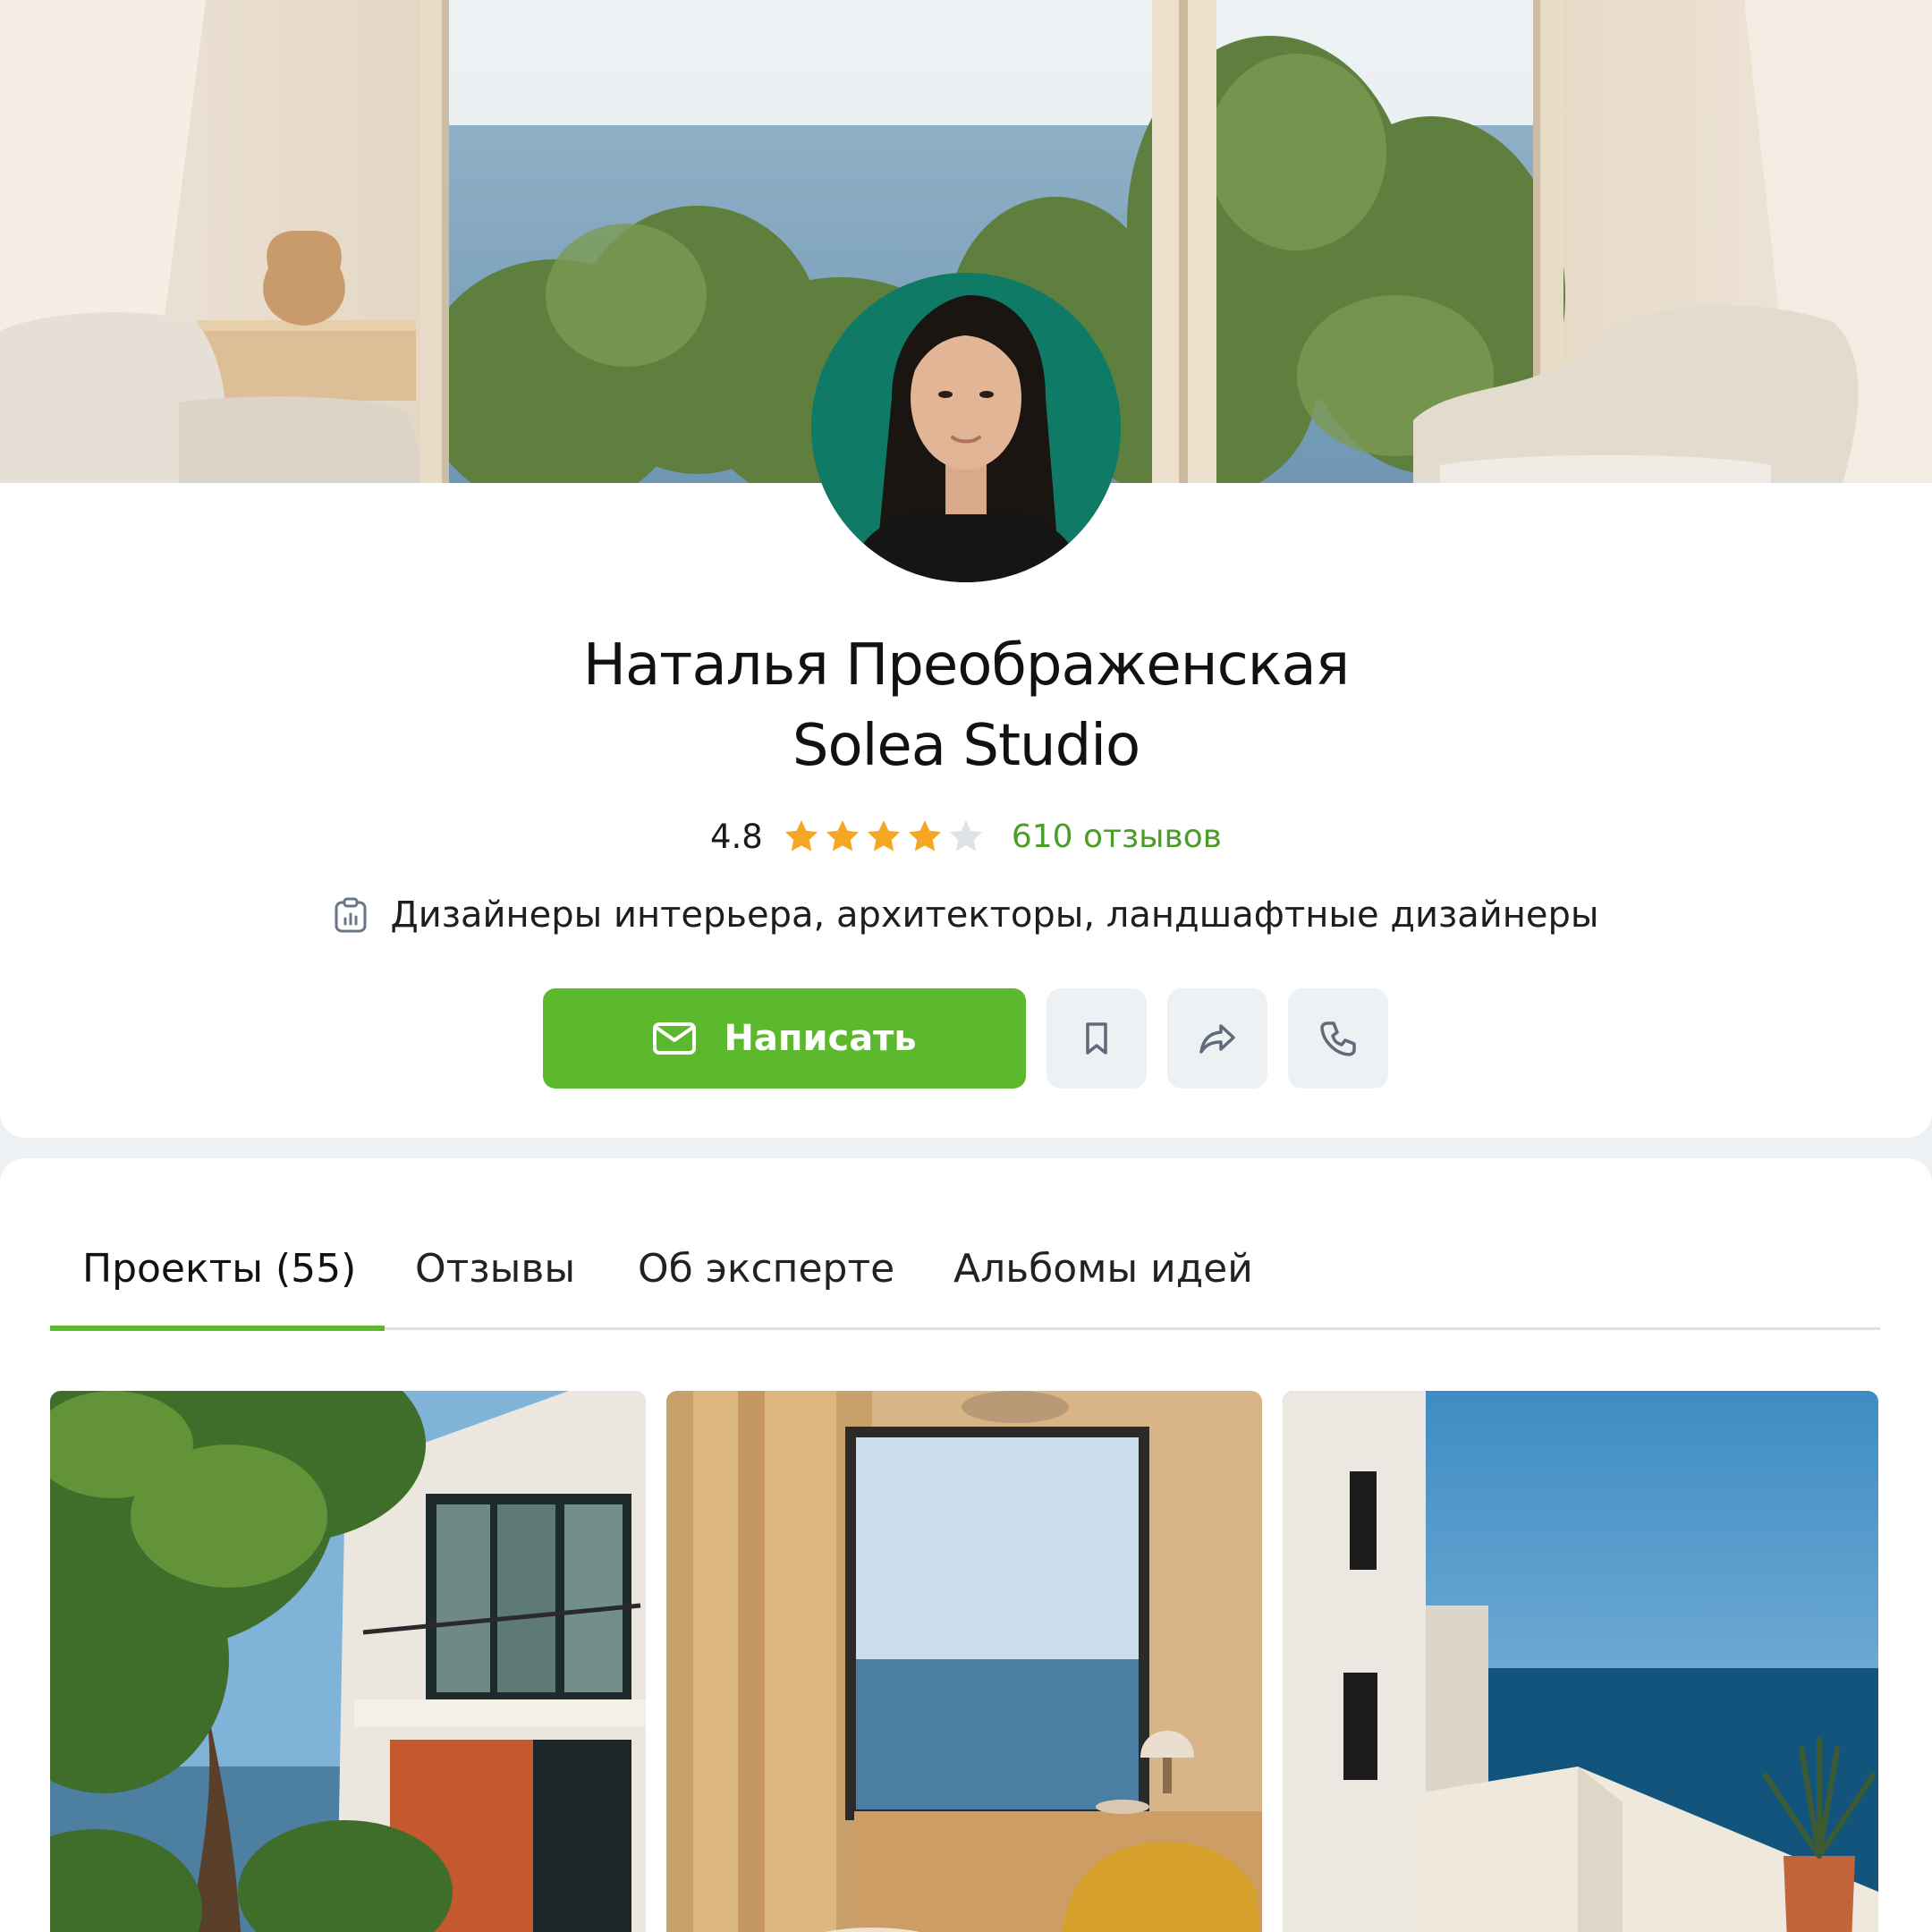 Image resolution: width=1932 pixels, height=1932 pixels. I want to click on tab-idea-albums: Альбомы идей, so click(1103, 1269).